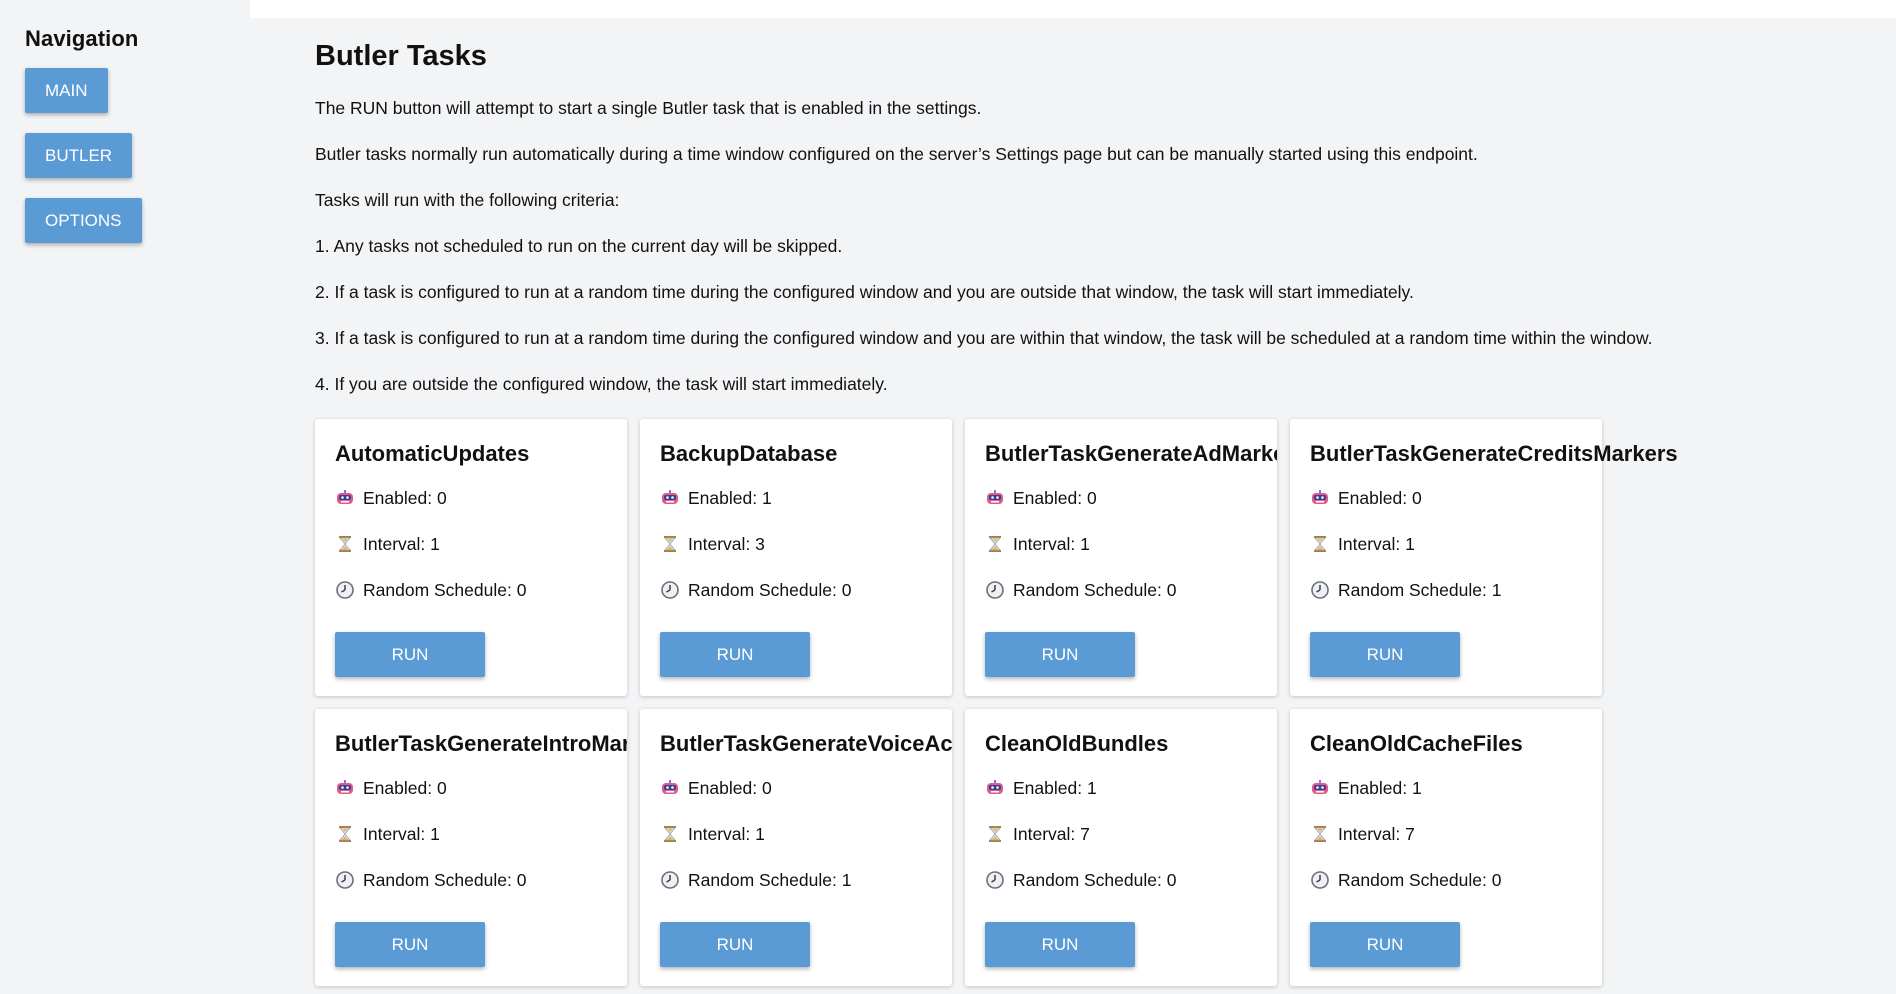 Image resolution: width=1896 pixels, height=994 pixels. Describe the element at coordinates (66, 90) in the screenshot. I see `nav-main-button: MAIN` at that location.